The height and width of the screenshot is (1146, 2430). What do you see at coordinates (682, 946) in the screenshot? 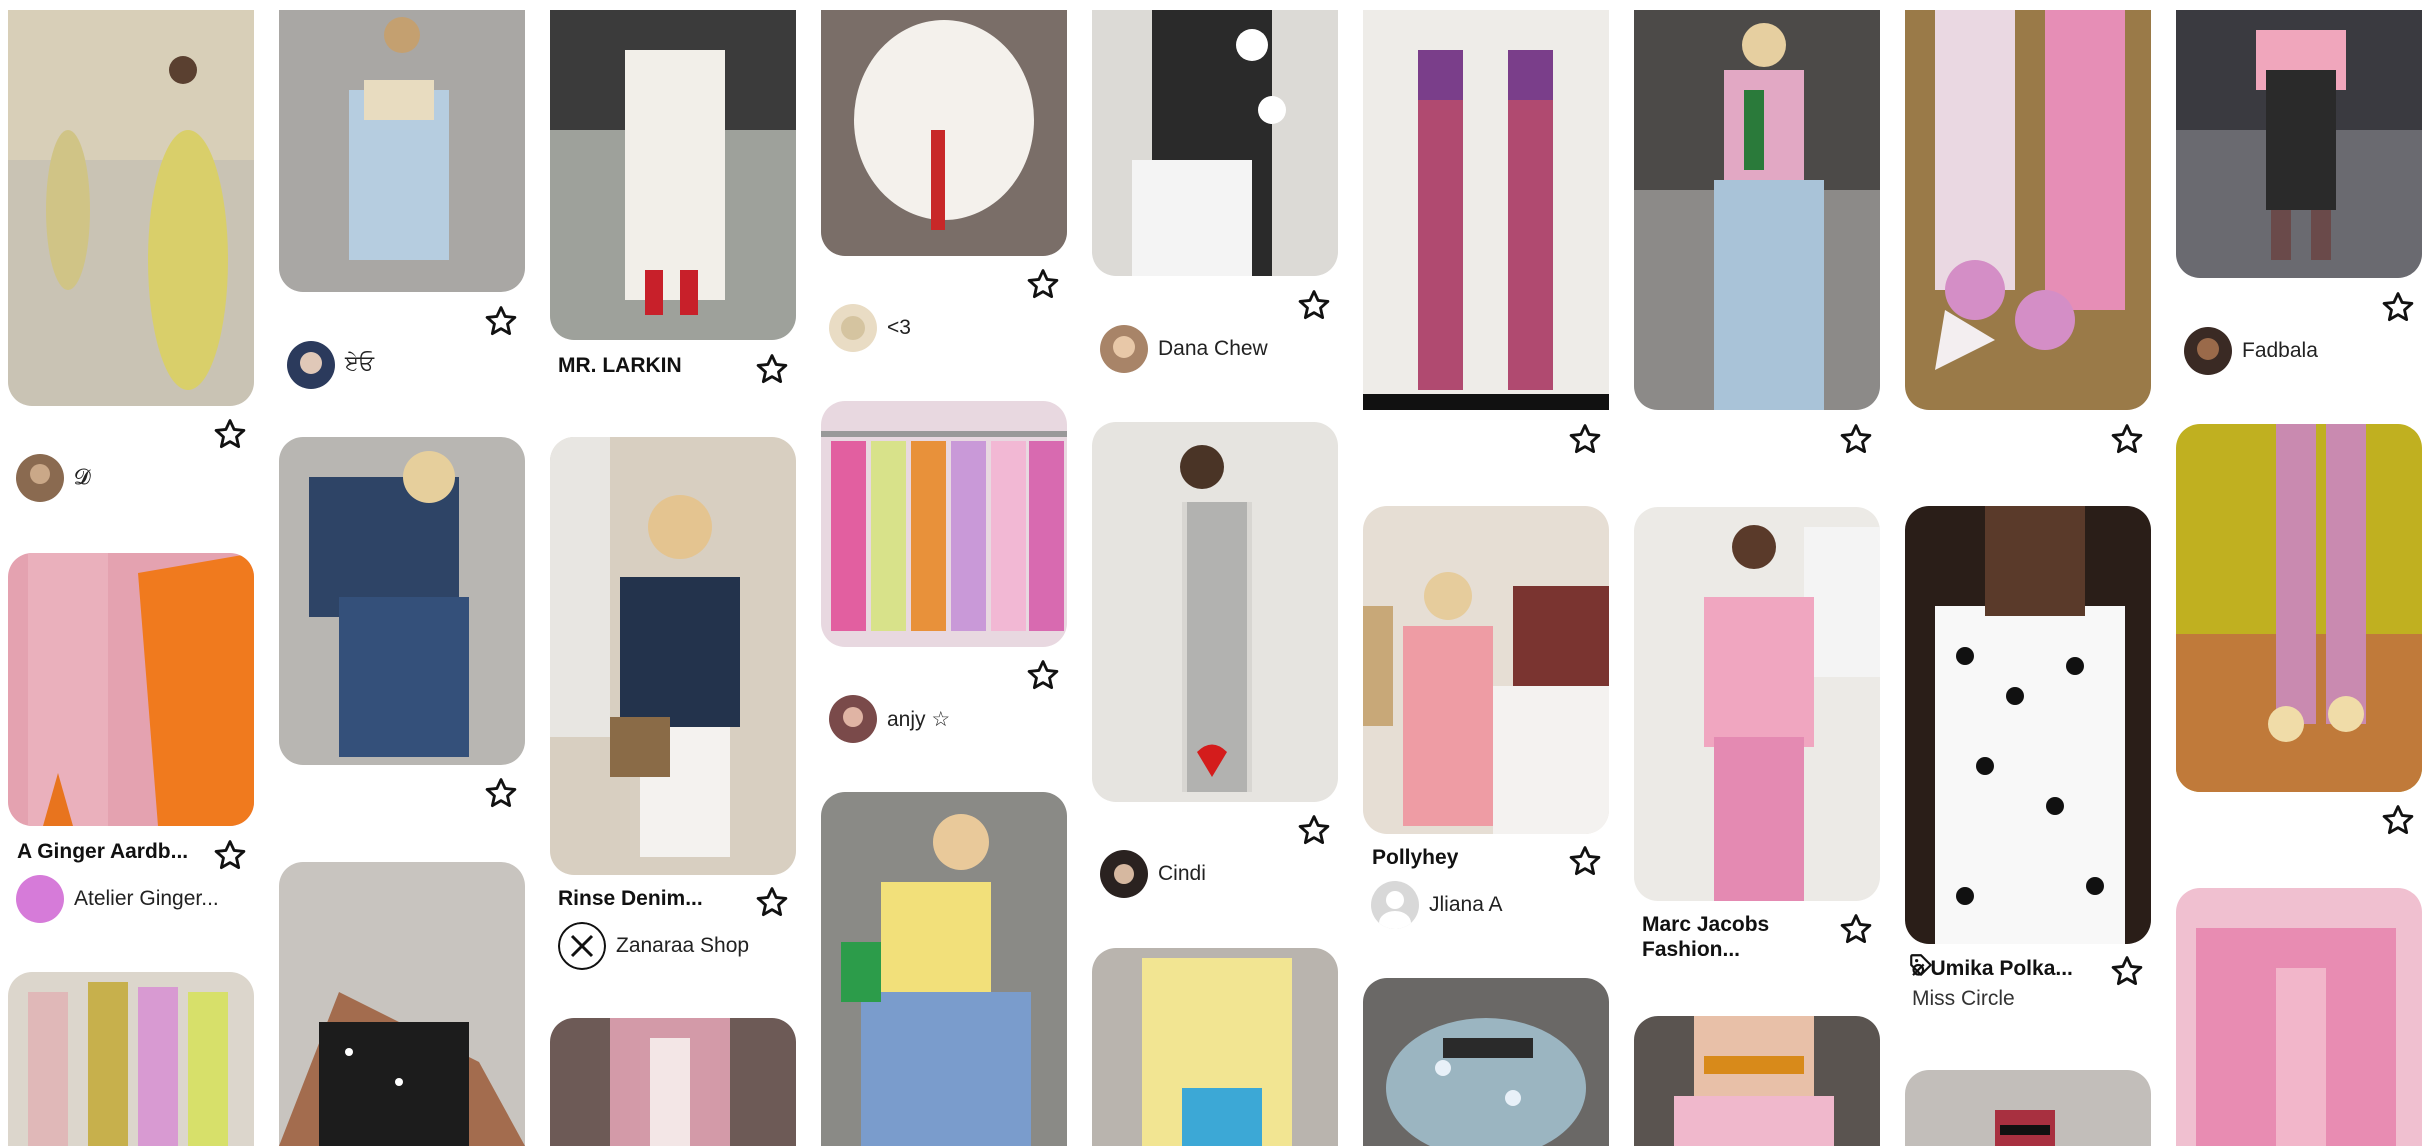
I see `creator-name: Zanaraa Shop` at bounding box center [682, 946].